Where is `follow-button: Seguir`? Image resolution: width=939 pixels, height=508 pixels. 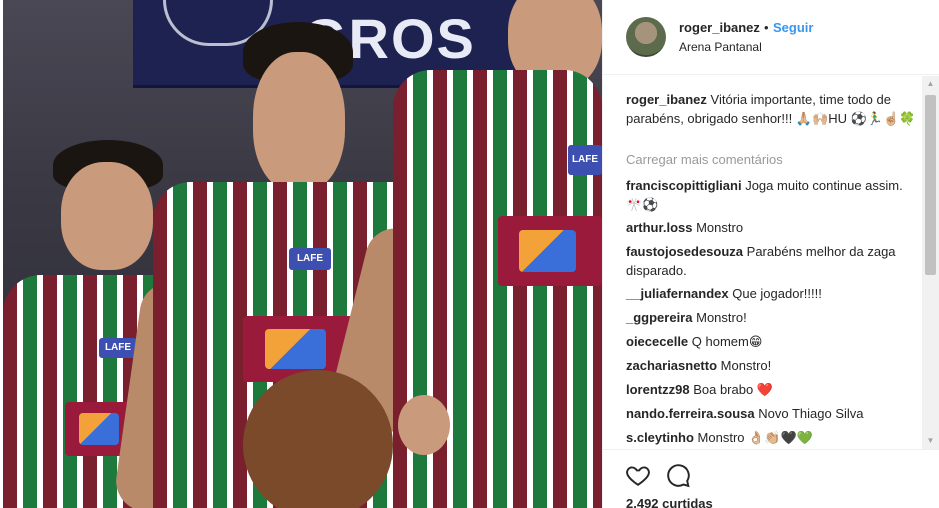
follow-button: Seguir is located at coordinates (793, 27).